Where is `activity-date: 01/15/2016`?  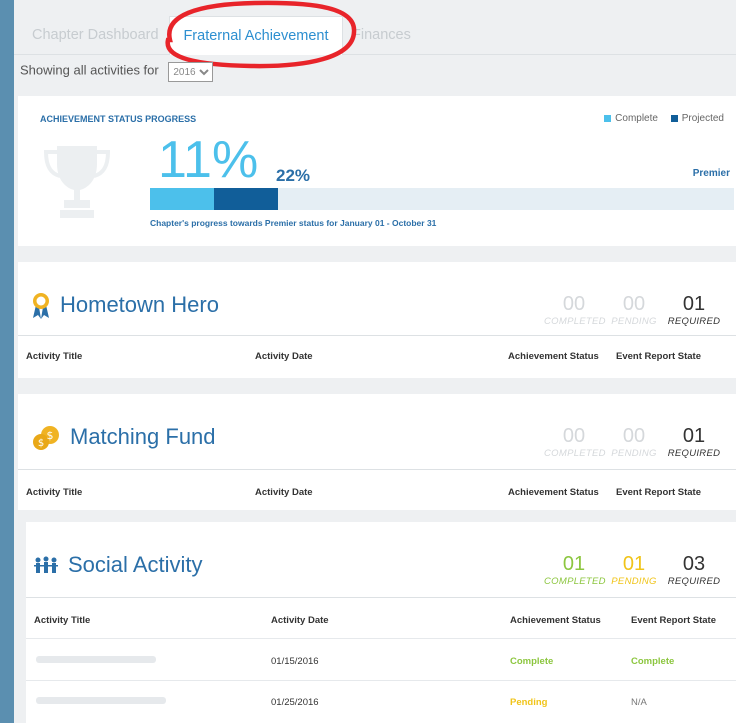
activity-date: 01/15/2016 is located at coordinates (295, 661).